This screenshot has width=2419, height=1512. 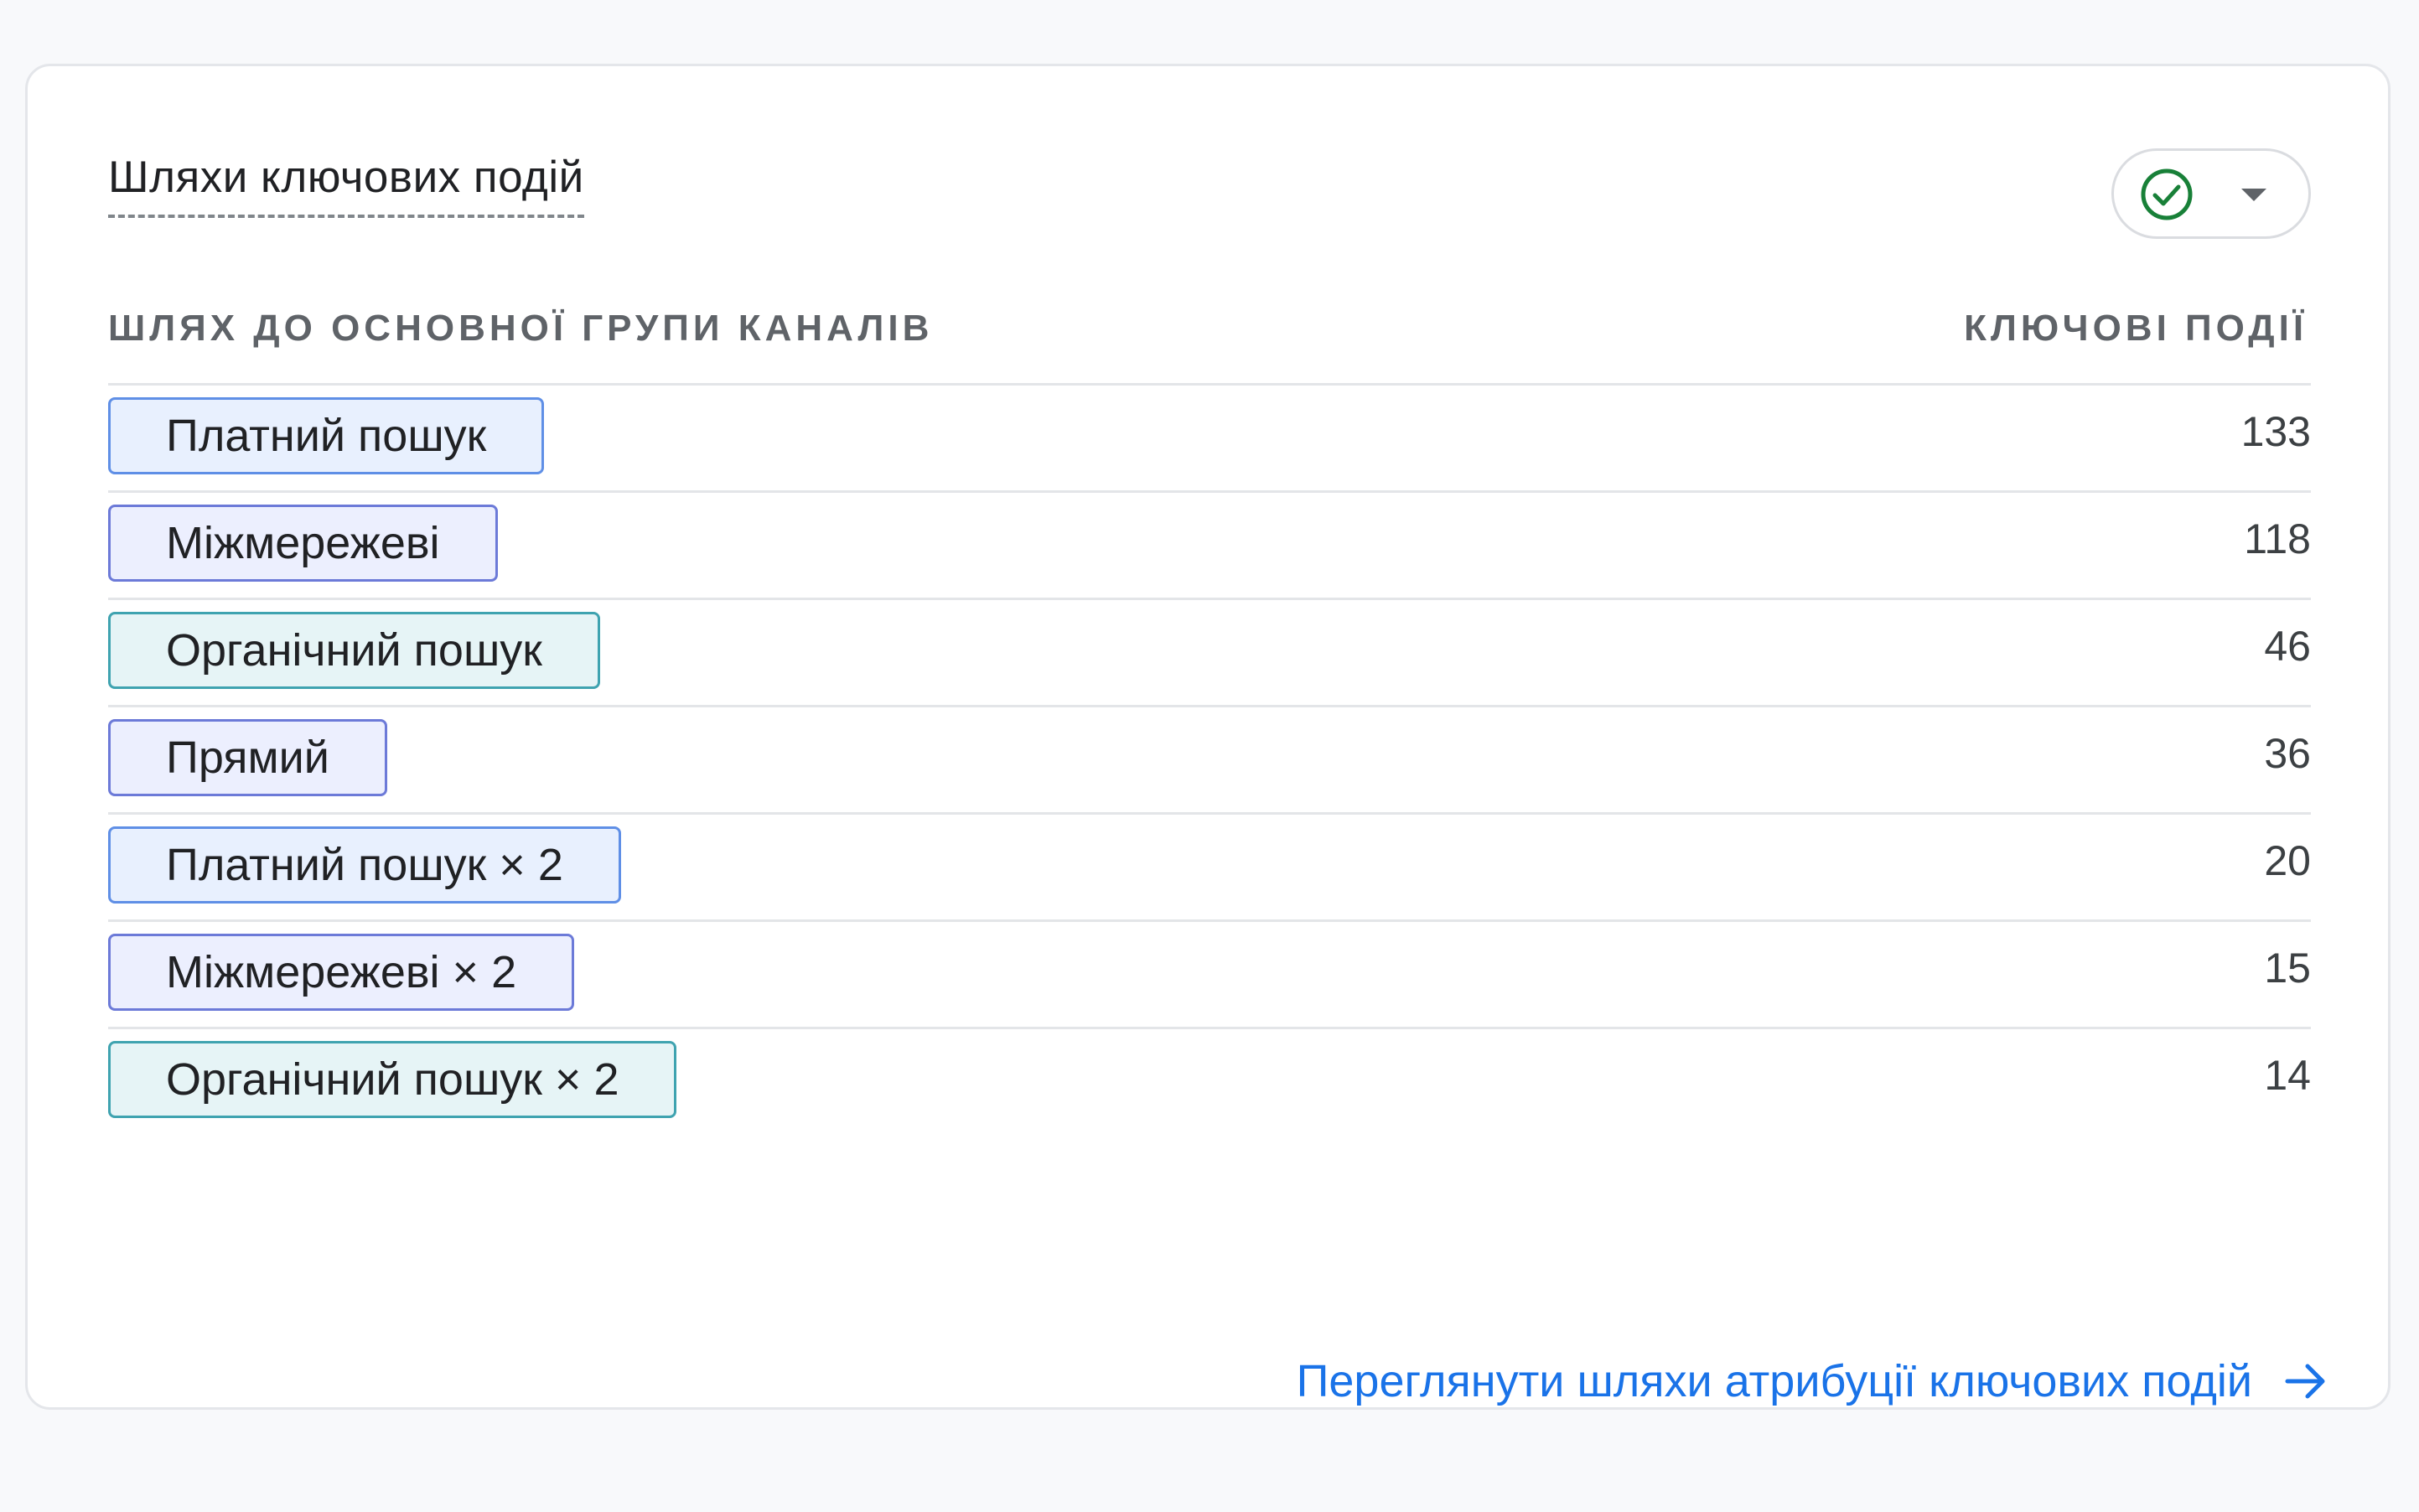 What do you see at coordinates (341, 972) in the screenshot?
I see `channel-path-chip: Міжмережеві × 2` at bounding box center [341, 972].